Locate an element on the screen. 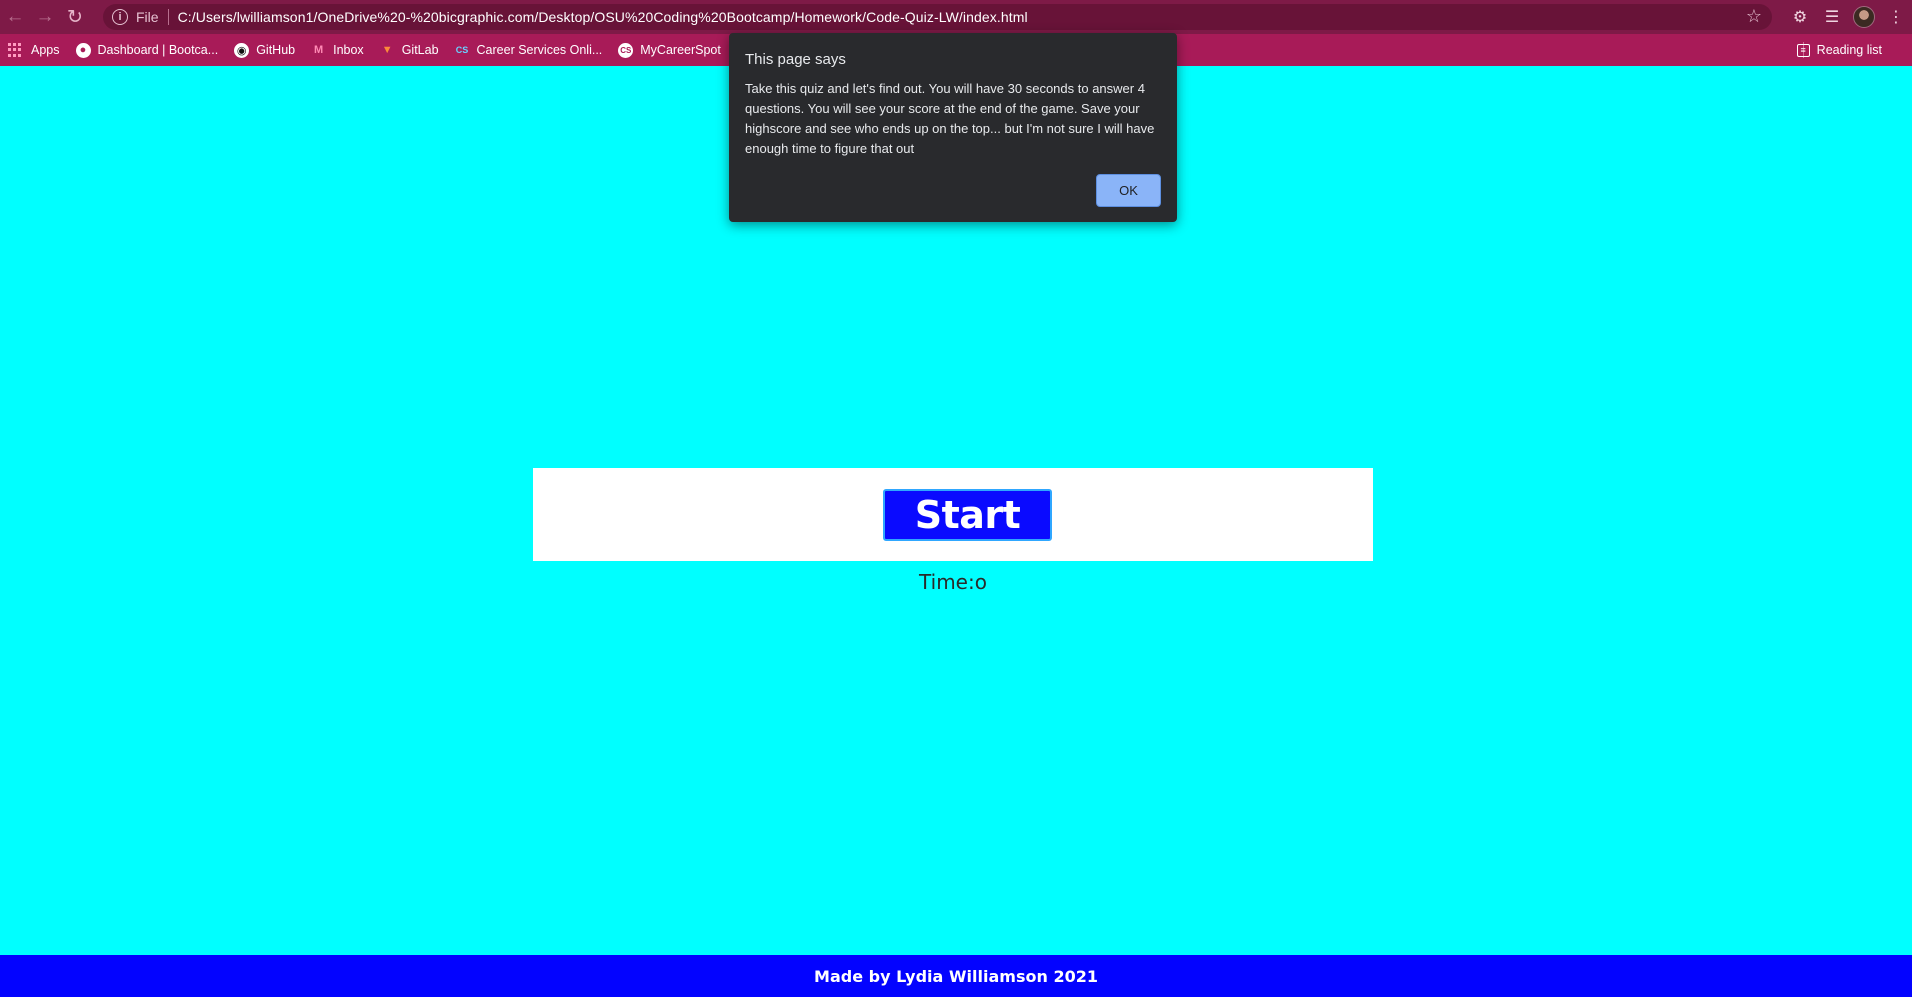 This screenshot has width=1912, height=997. gitlab-icon: ▼ is located at coordinates (387, 50).